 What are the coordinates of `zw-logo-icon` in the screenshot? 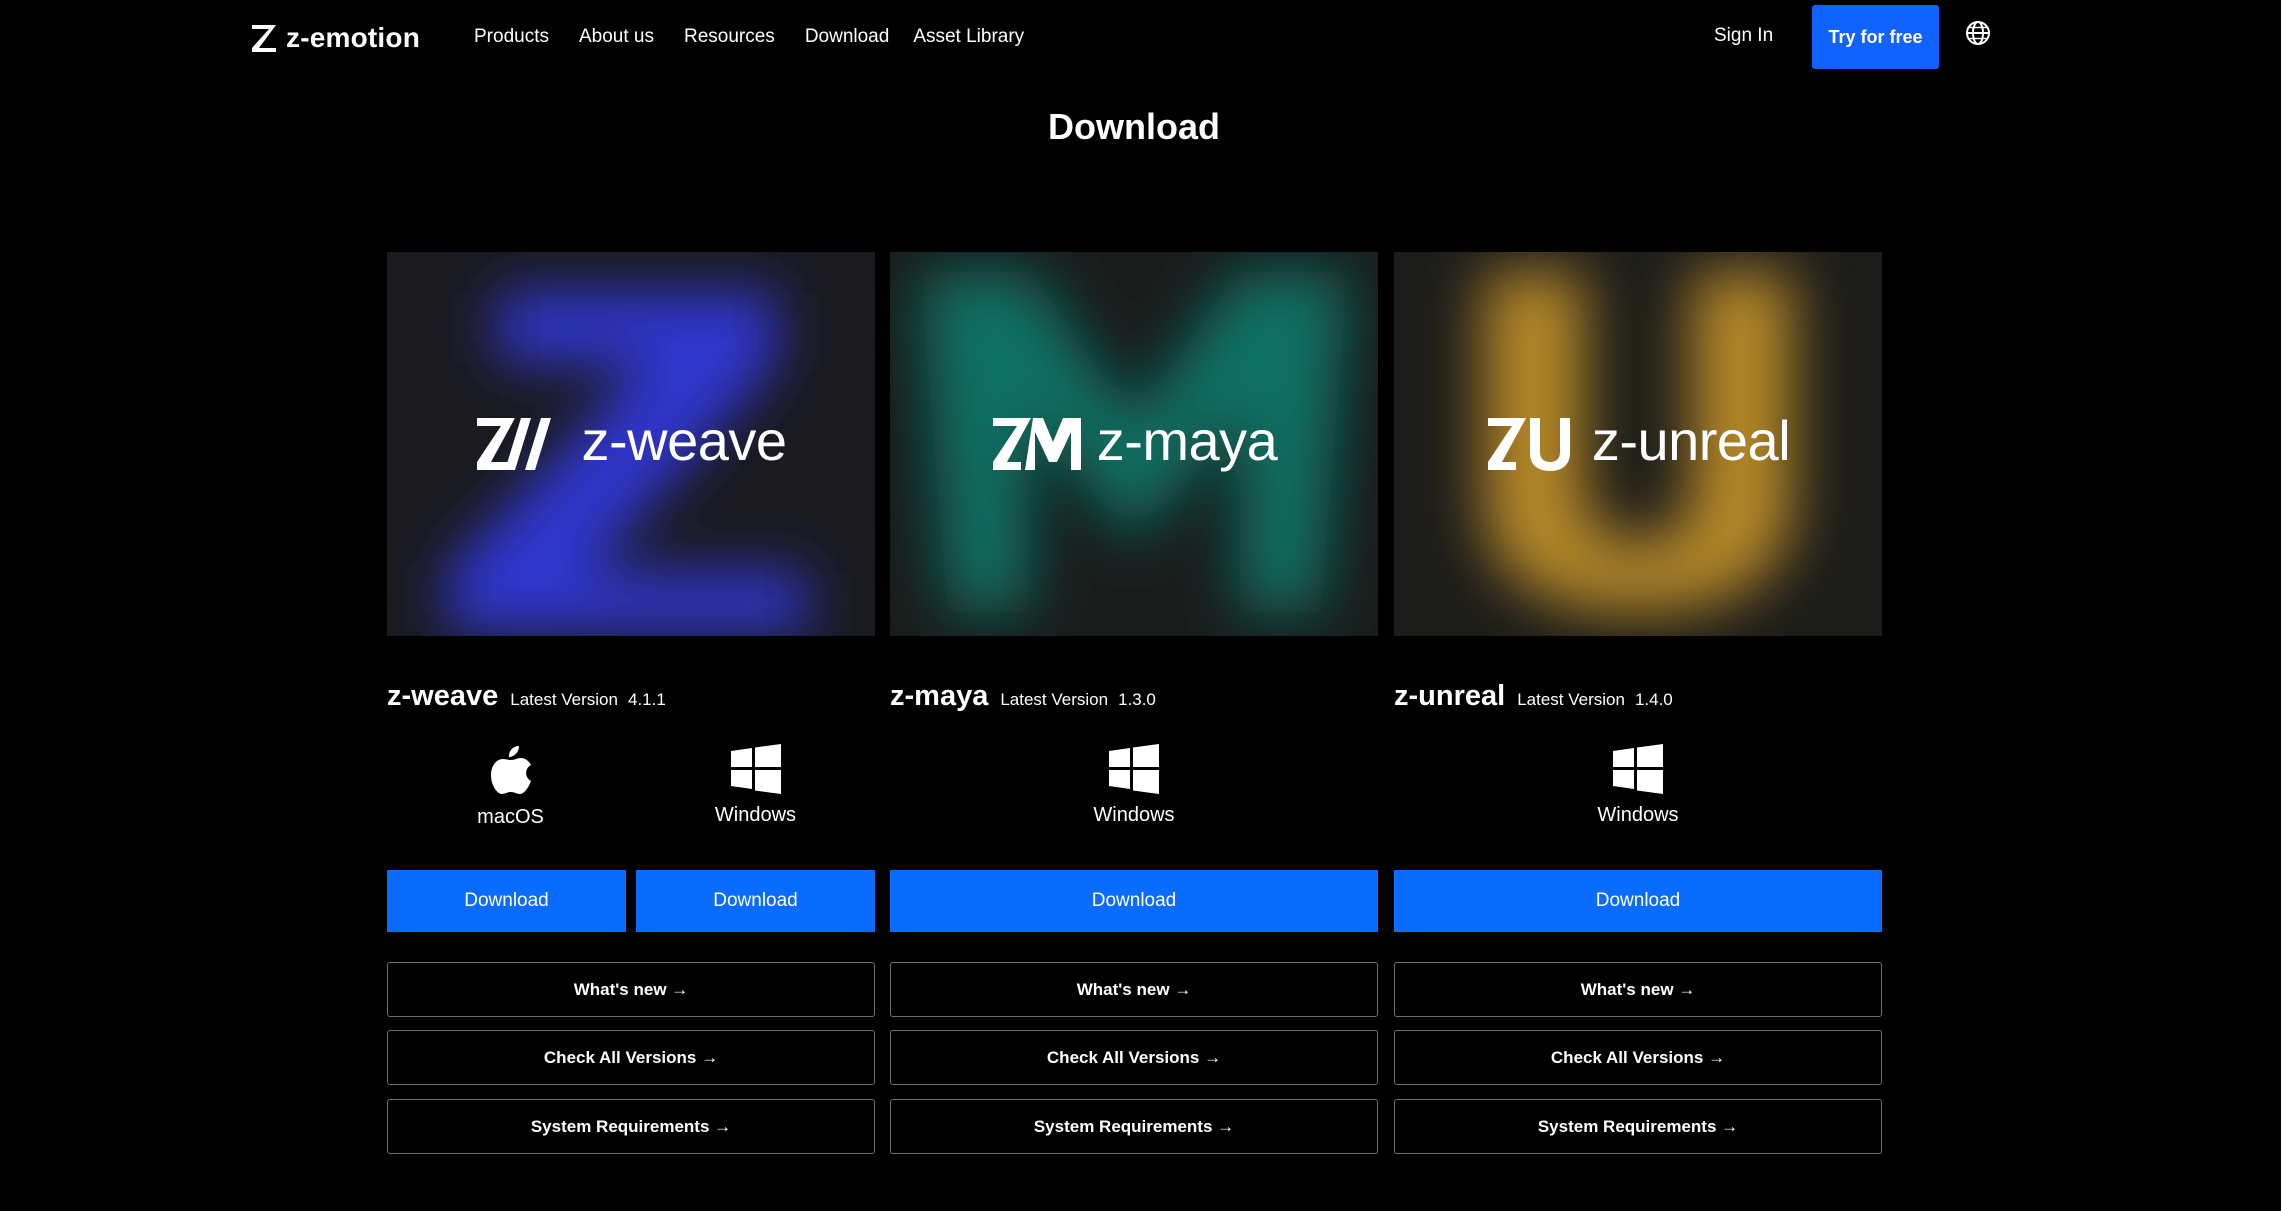 It's located at (514, 444).